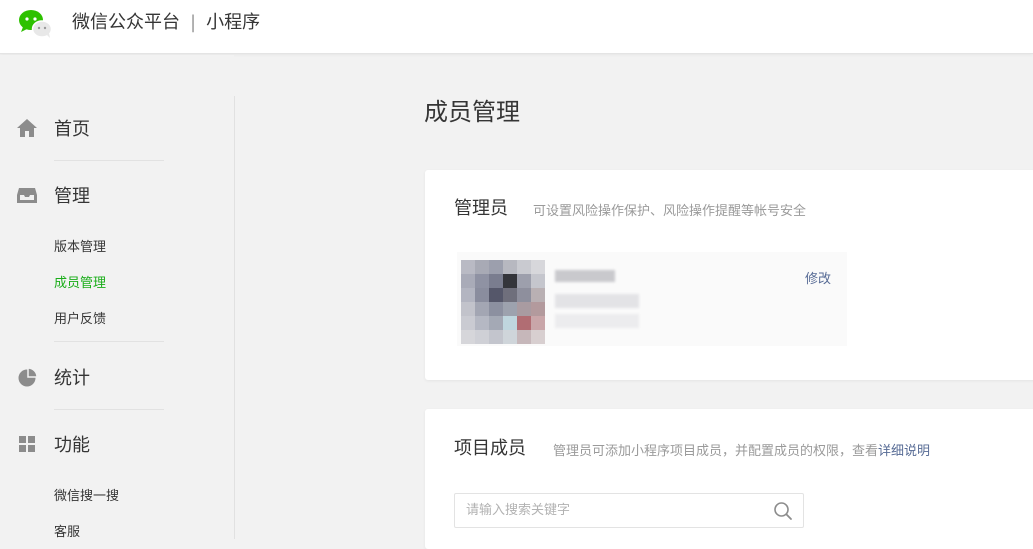 This screenshot has width=1033, height=549. Describe the element at coordinates (490, 448) in the screenshot. I see `members-card-title: 项目成员` at that location.